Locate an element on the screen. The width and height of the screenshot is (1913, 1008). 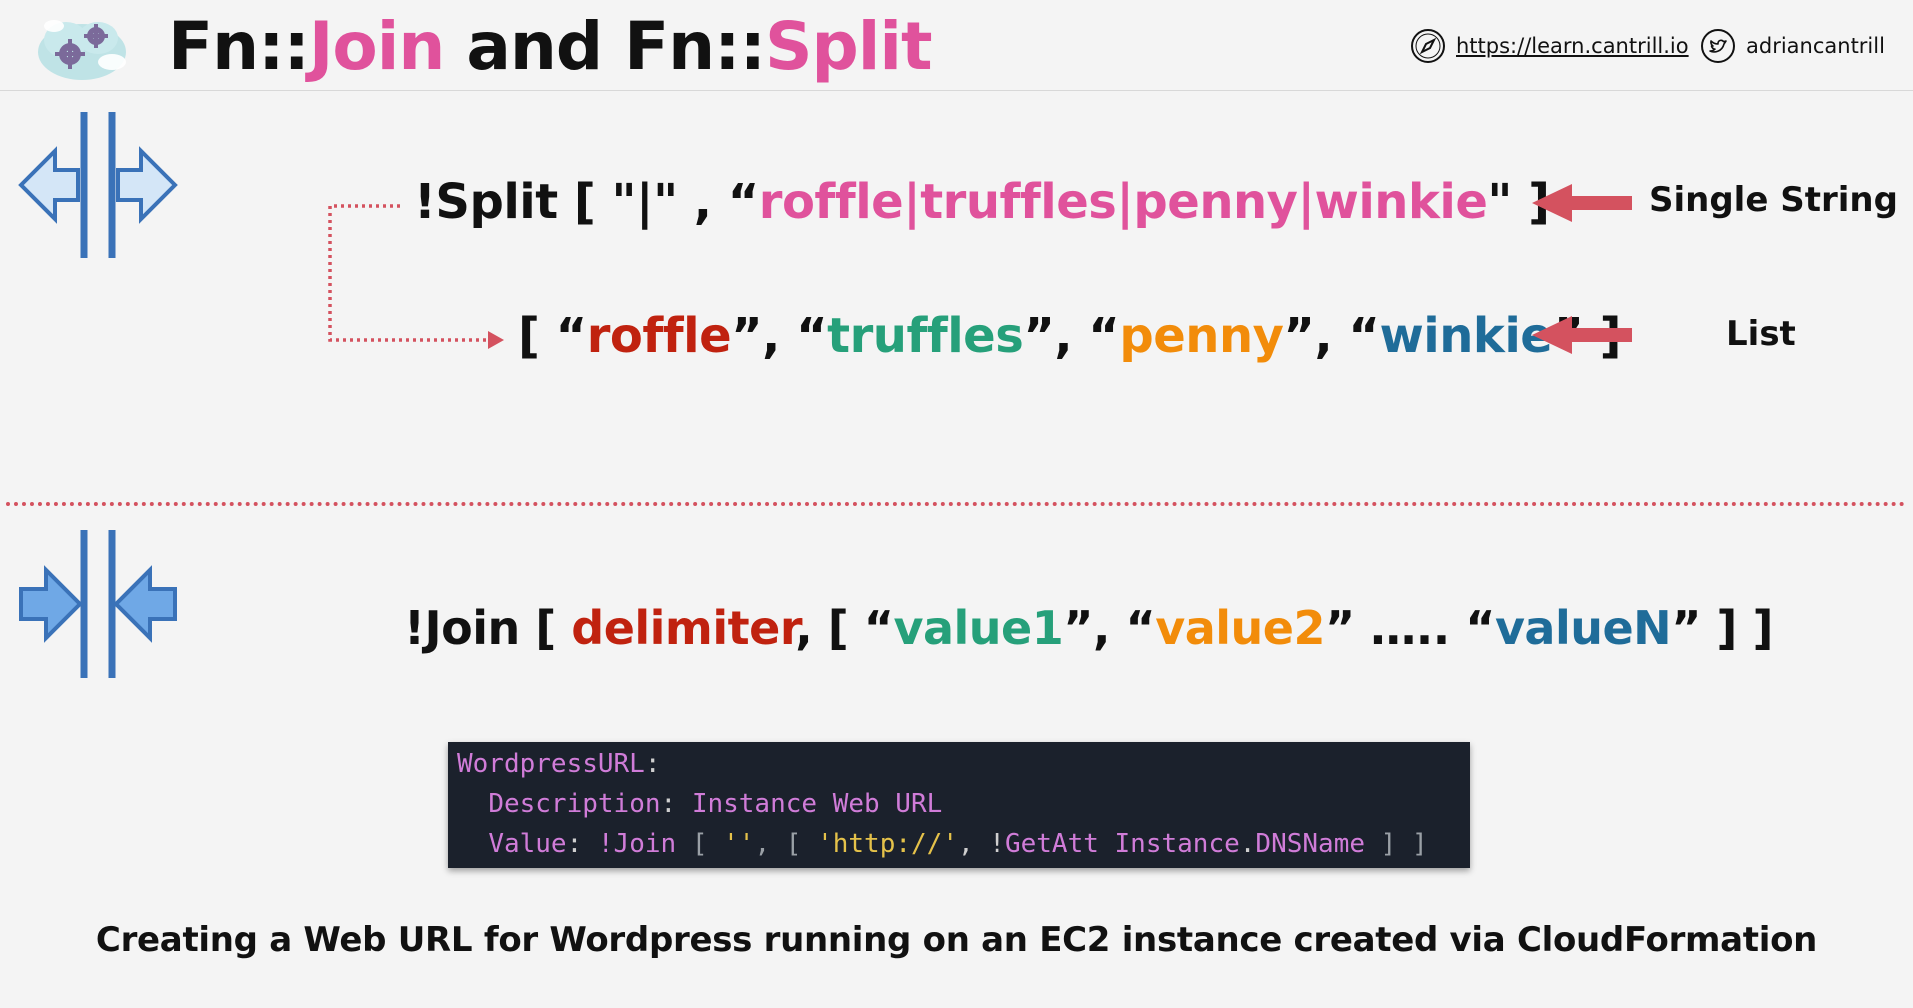
list-item: penny is located at coordinates (1201, 336).